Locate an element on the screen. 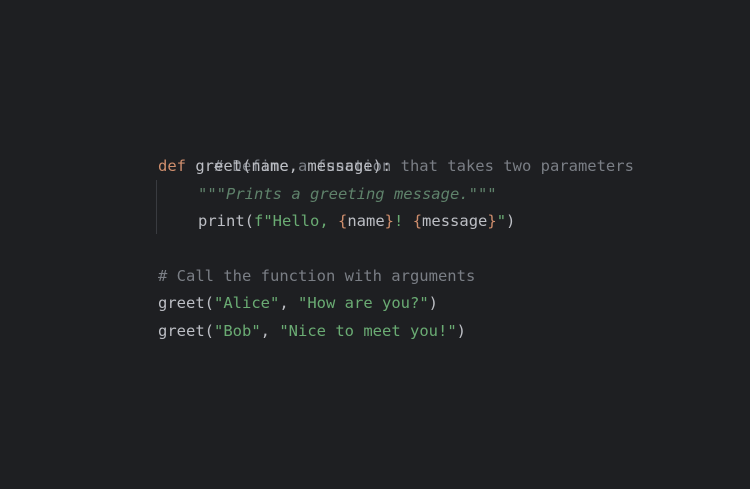 The width and height of the screenshot is (750, 489). fstring-end: " is located at coordinates (501, 221).